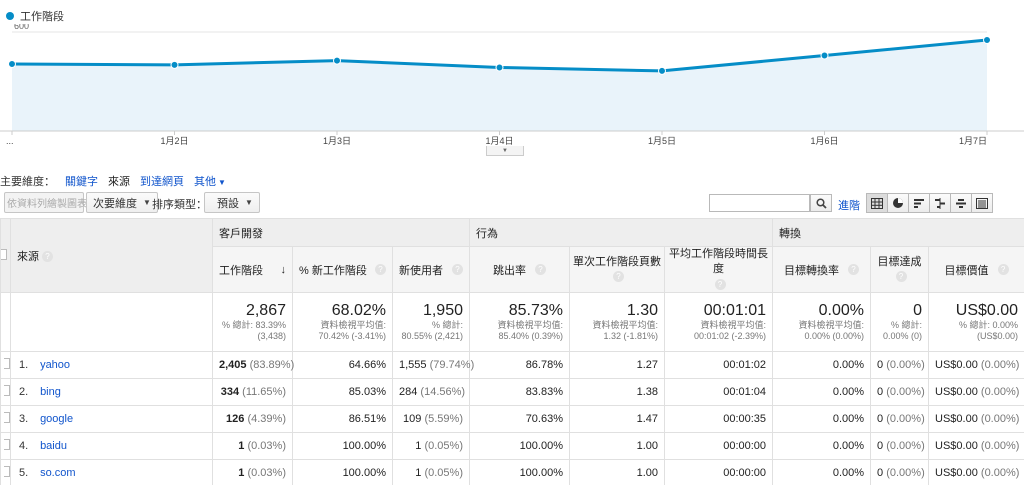 The width and height of the screenshot is (1024, 485). I want to click on view-performance-button, so click(919, 203).